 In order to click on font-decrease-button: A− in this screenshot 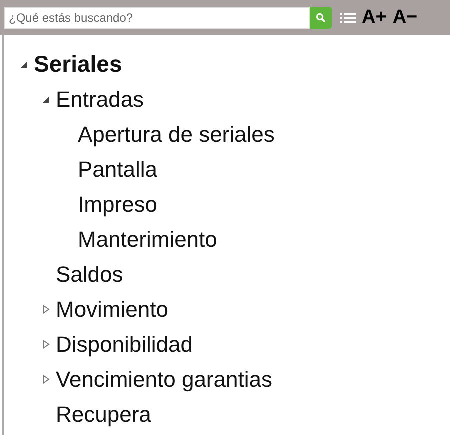, I will do `click(402, 17)`.